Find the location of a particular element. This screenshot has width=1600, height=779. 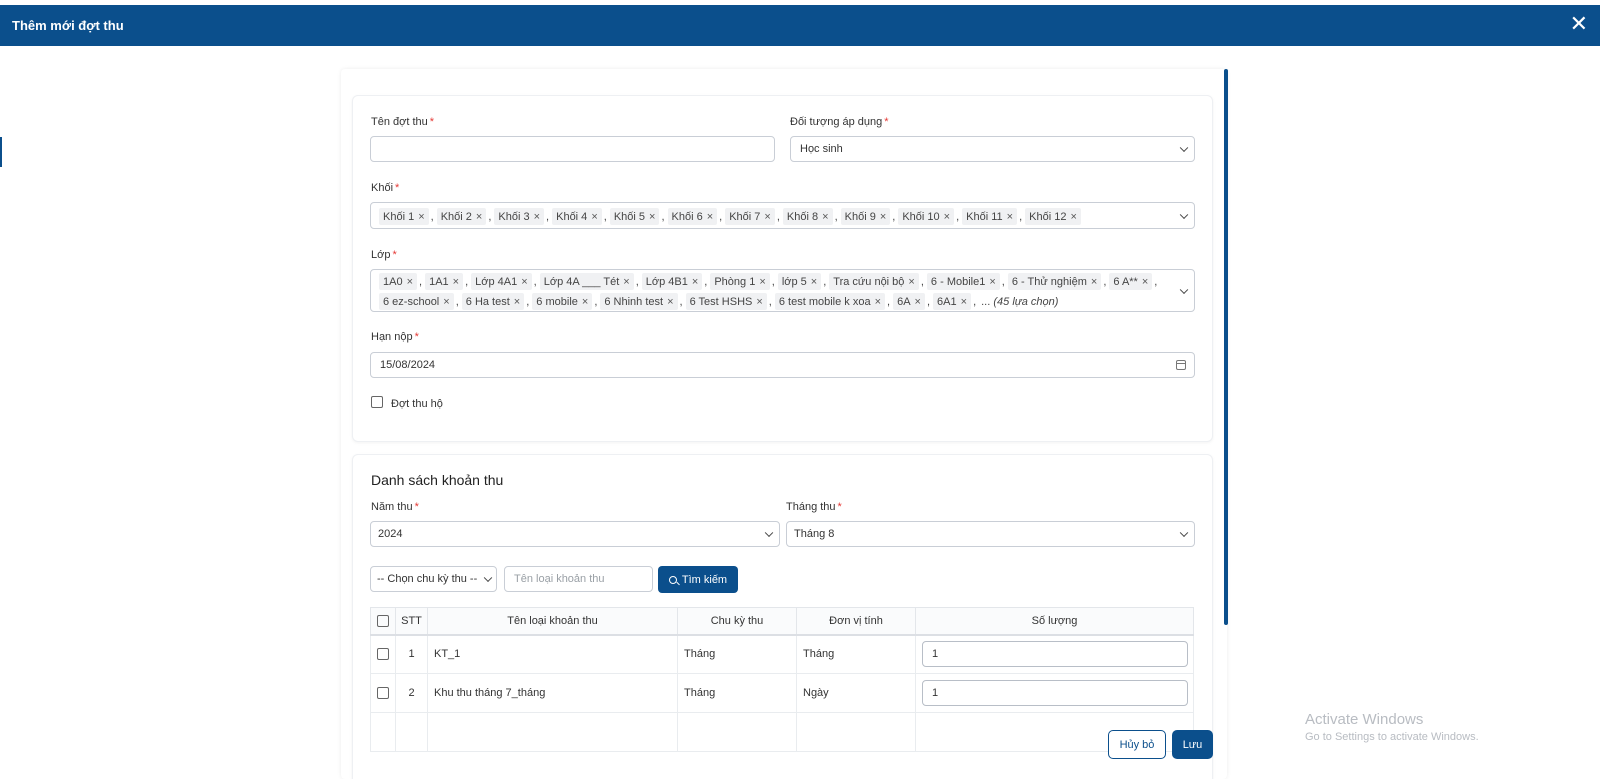

target-select: Học sinh is located at coordinates (992, 149).